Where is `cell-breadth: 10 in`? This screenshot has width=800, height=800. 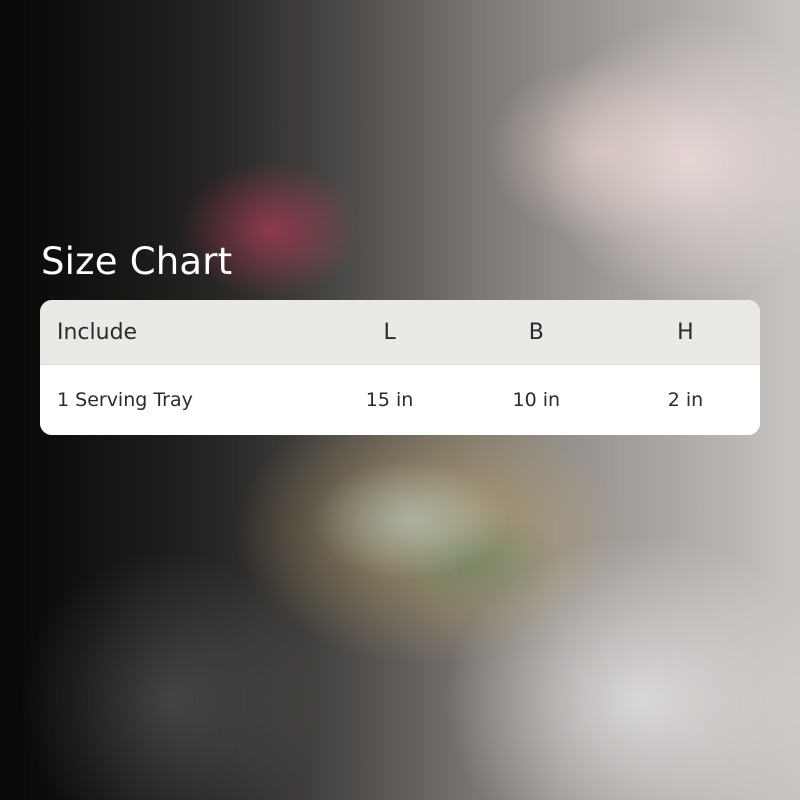
cell-breadth: 10 in is located at coordinates (536, 400).